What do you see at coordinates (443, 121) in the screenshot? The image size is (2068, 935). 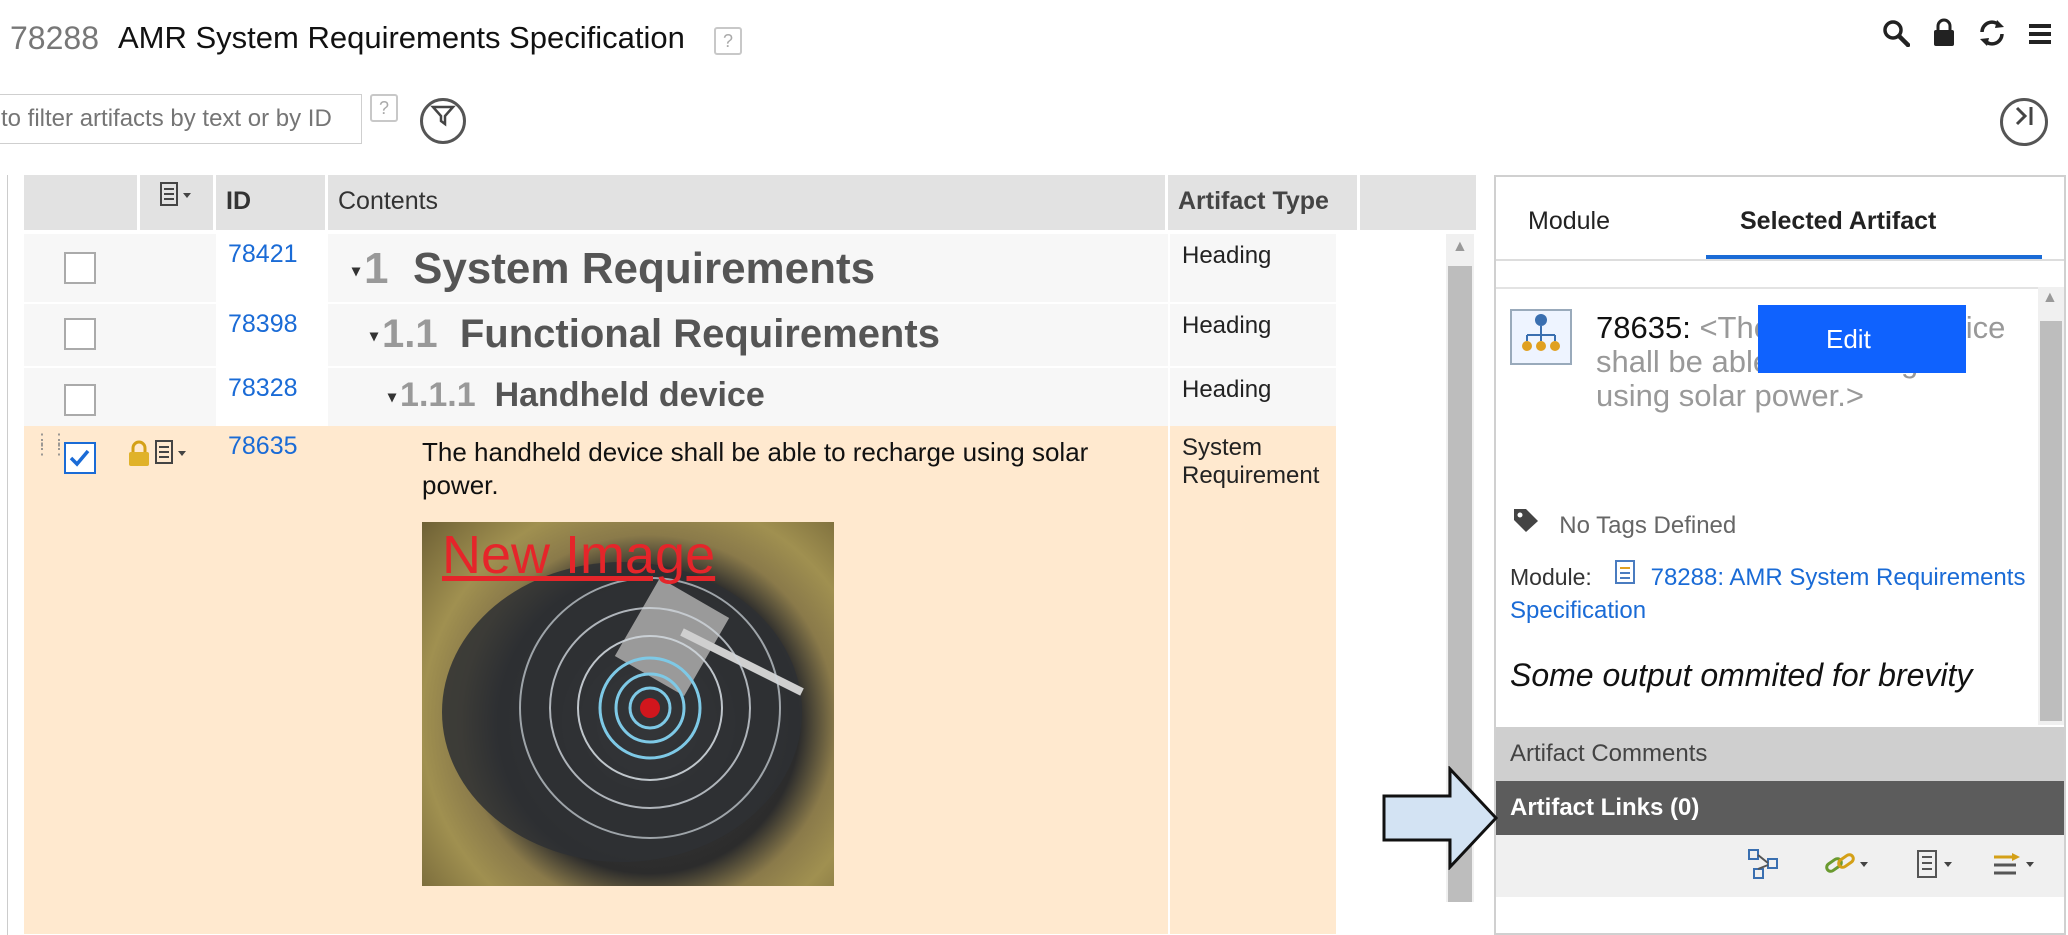 I see `filter-icon` at bounding box center [443, 121].